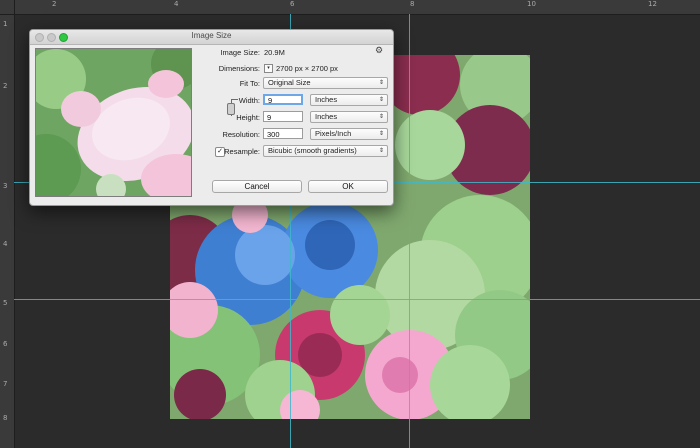 The image size is (700, 448). Describe the element at coordinates (5, 384) in the screenshot. I see `ruler-number: 7` at that location.